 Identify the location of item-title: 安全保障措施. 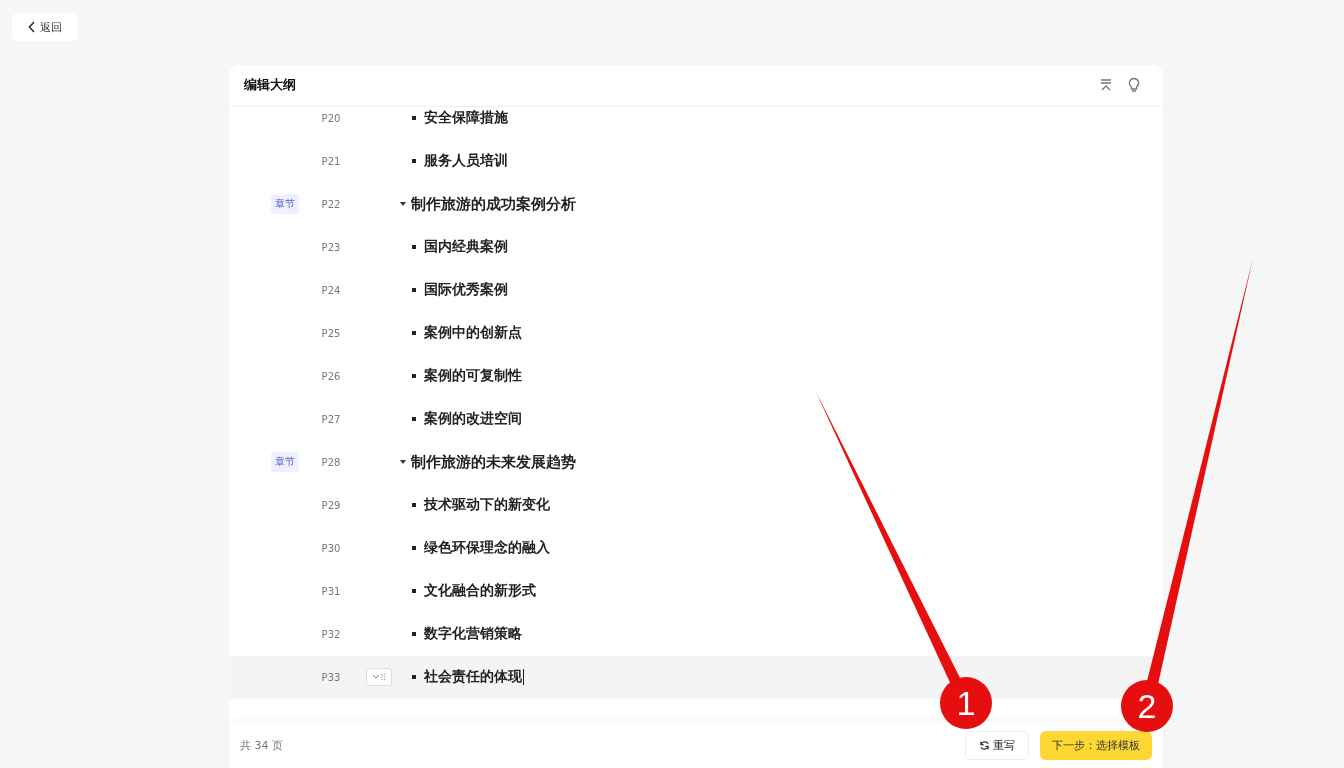
(466, 118).